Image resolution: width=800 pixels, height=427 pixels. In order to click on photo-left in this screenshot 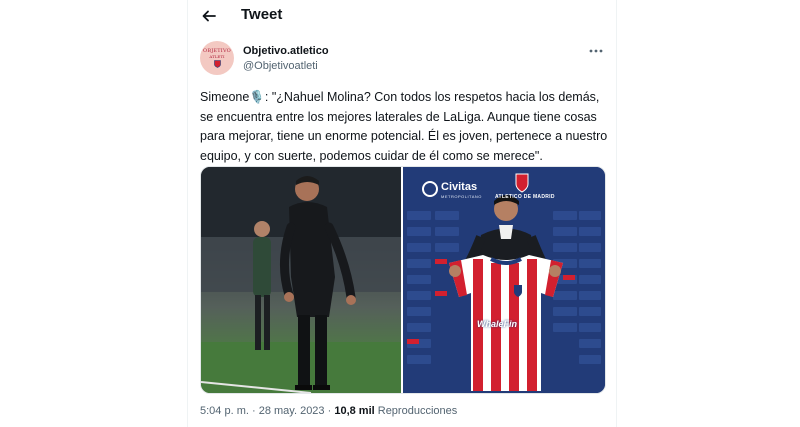, I will do `click(301, 280)`.